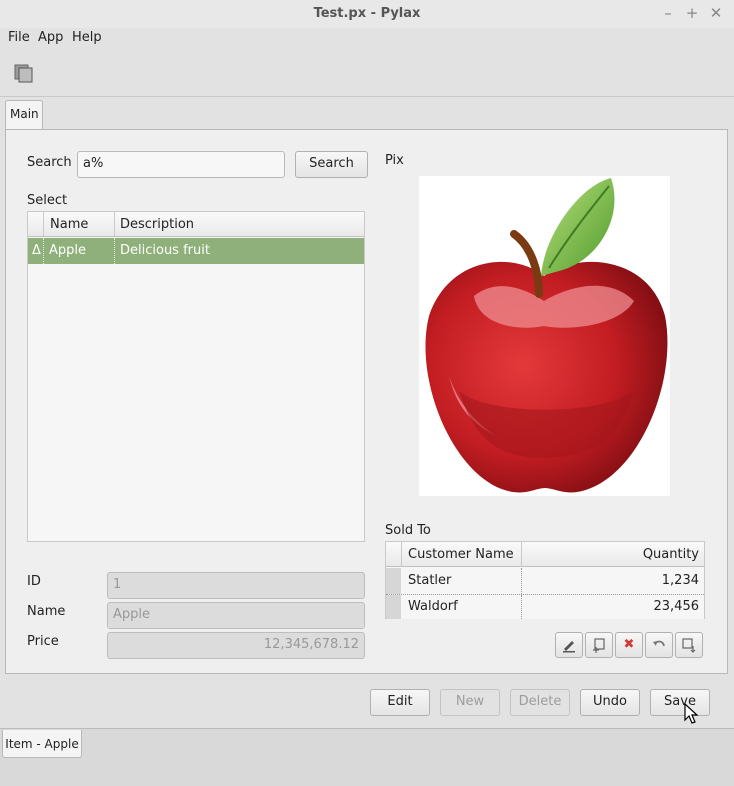 This screenshot has width=734, height=786. Describe the element at coordinates (689, 645) in the screenshot. I see `export-icon` at that location.